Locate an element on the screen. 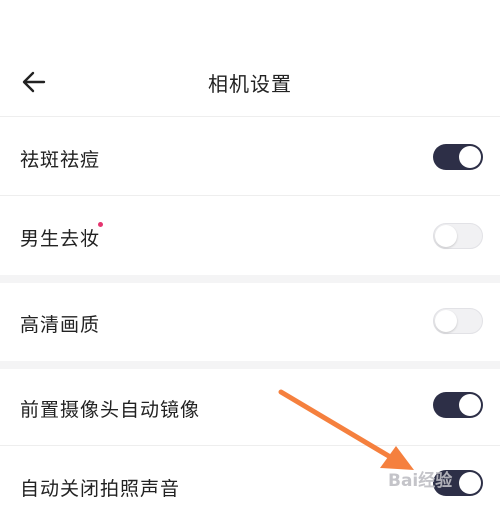 The height and width of the screenshot is (522, 500). setting-label: 祛斑祛痘 is located at coordinates (60, 160).